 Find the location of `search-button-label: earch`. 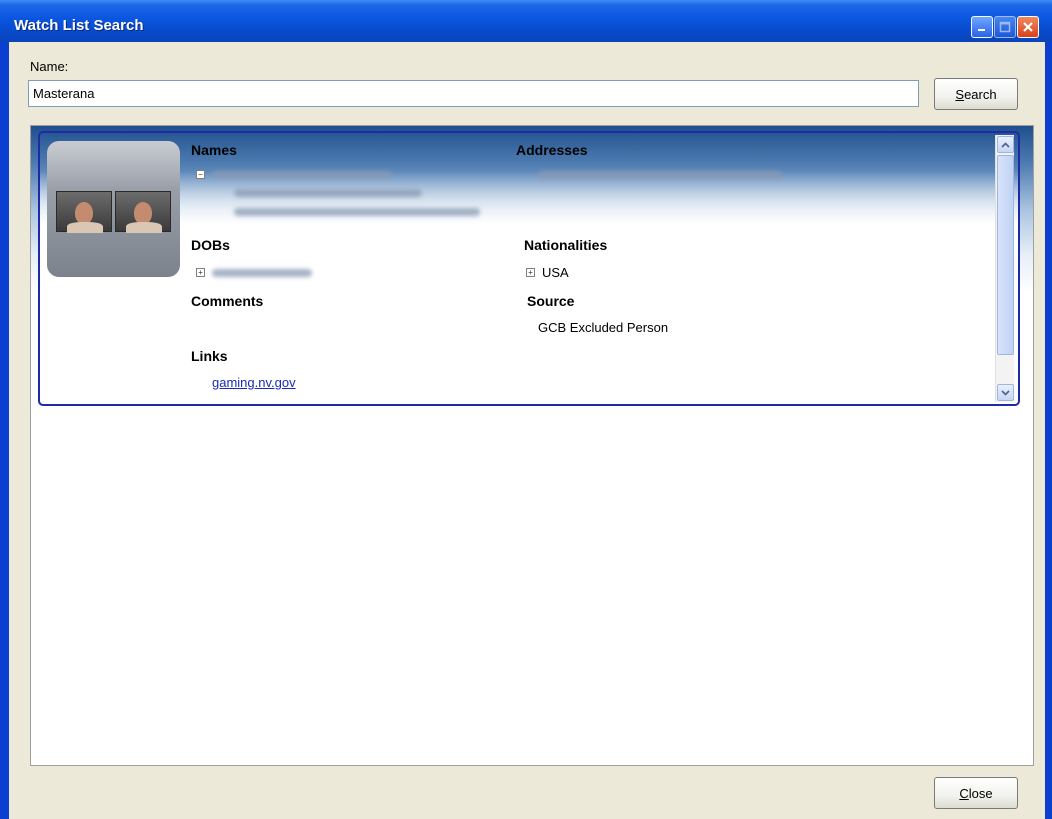

search-button-label: earch is located at coordinates (980, 94).